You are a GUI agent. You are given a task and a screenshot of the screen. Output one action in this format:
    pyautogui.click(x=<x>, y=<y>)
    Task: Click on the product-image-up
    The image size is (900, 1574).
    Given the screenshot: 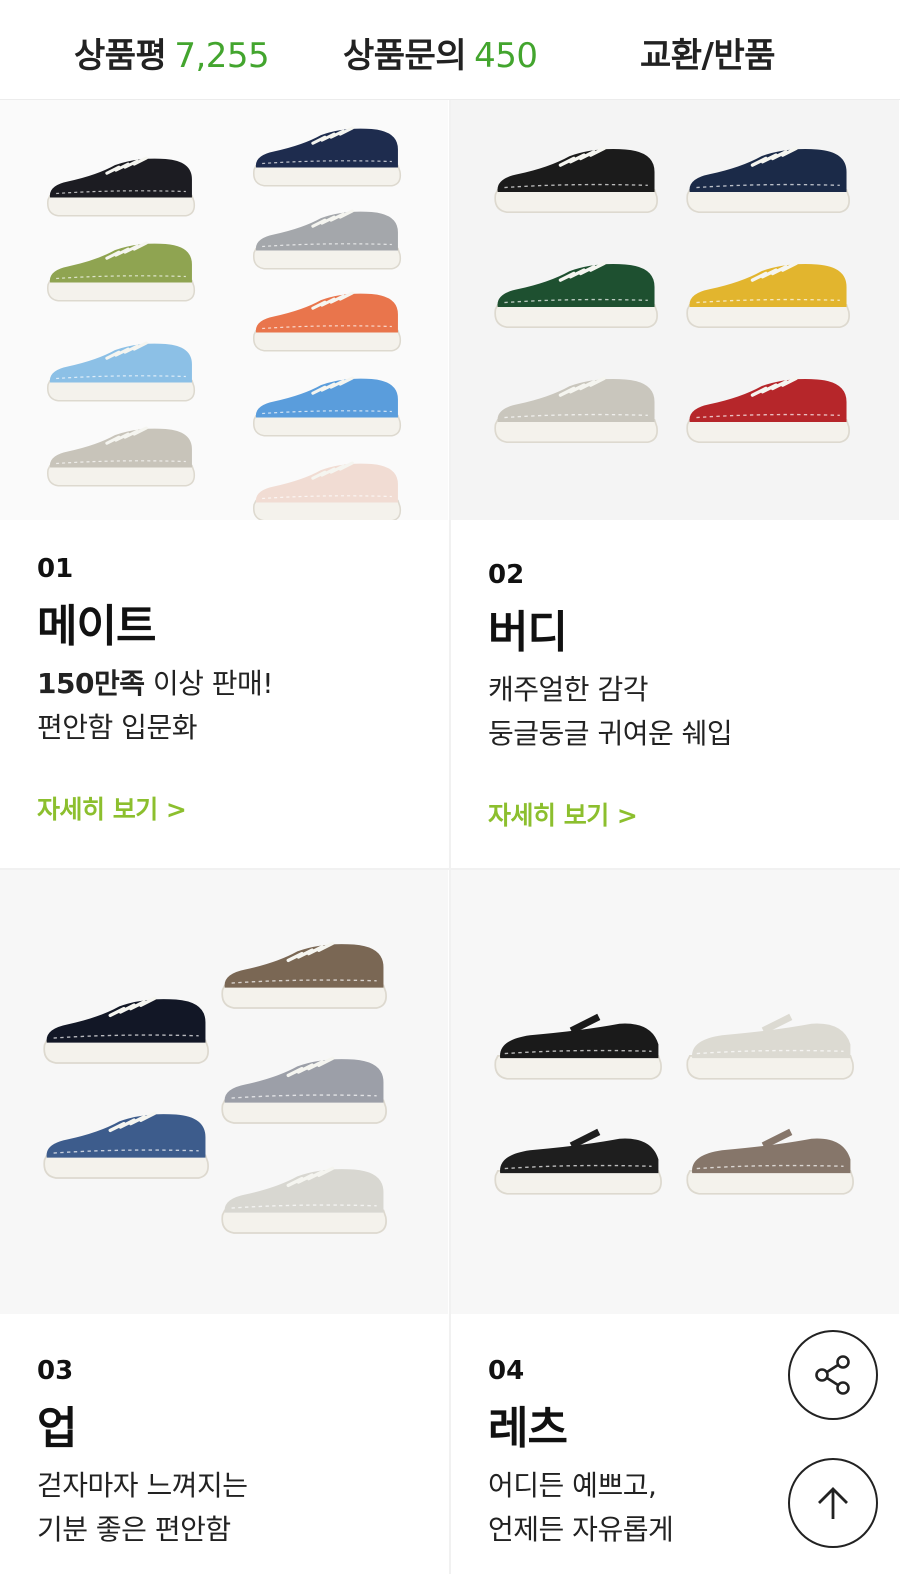 What is the action you would take?
    pyautogui.click(x=224, y=1092)
    